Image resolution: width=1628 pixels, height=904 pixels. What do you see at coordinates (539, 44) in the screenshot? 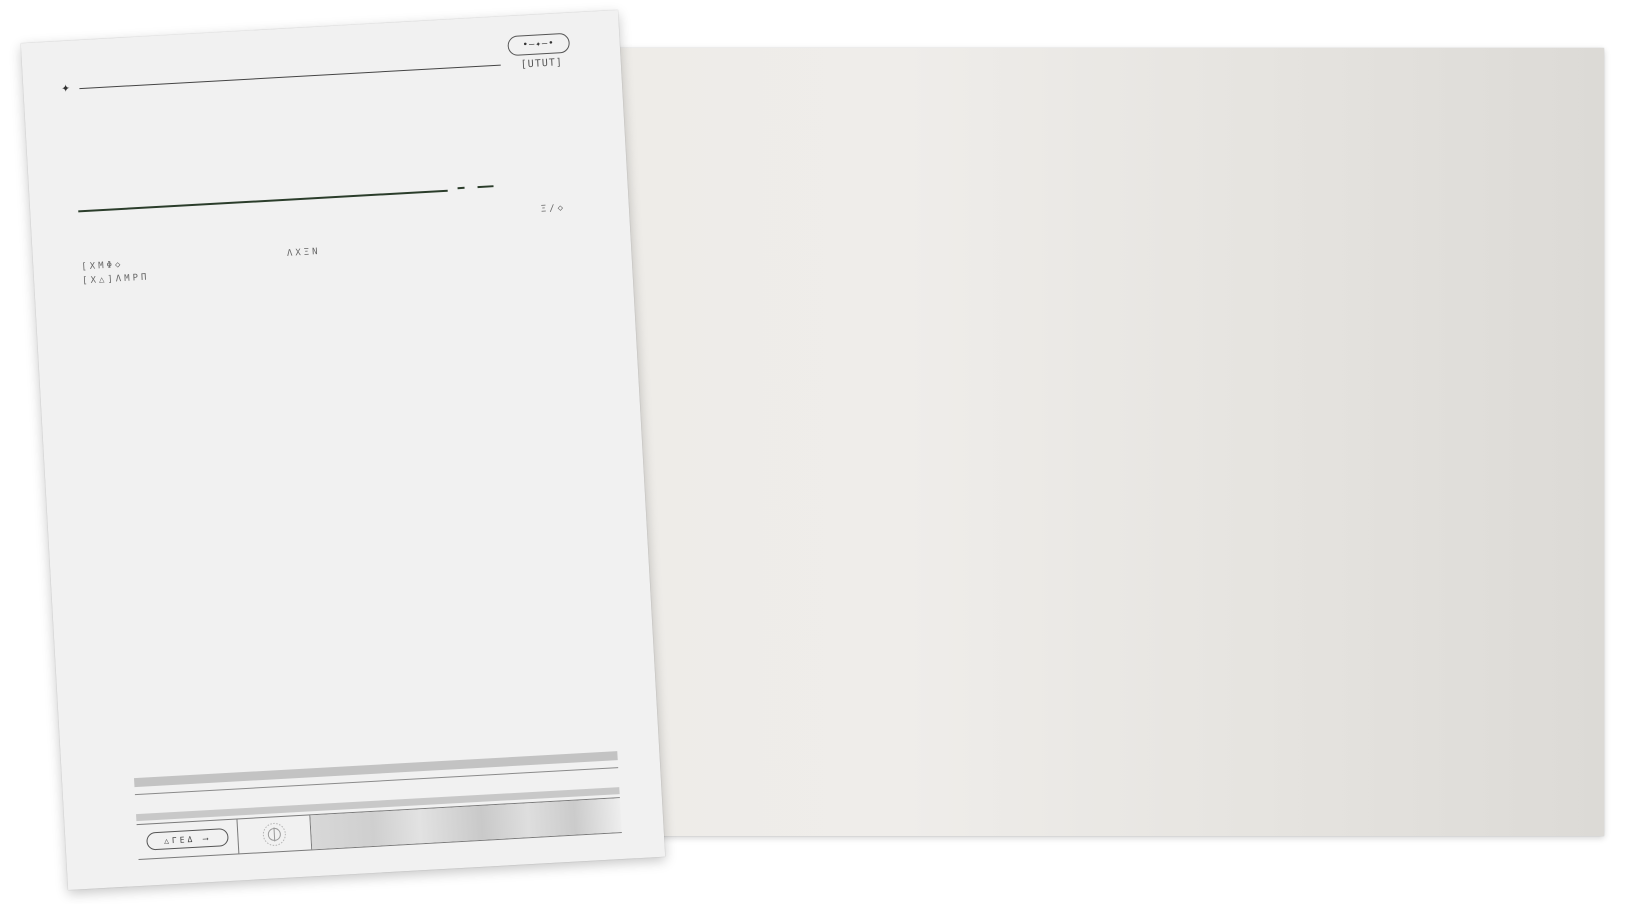
I see `top-pill-badge: •—✦—•` at bounding box center [539, 44].